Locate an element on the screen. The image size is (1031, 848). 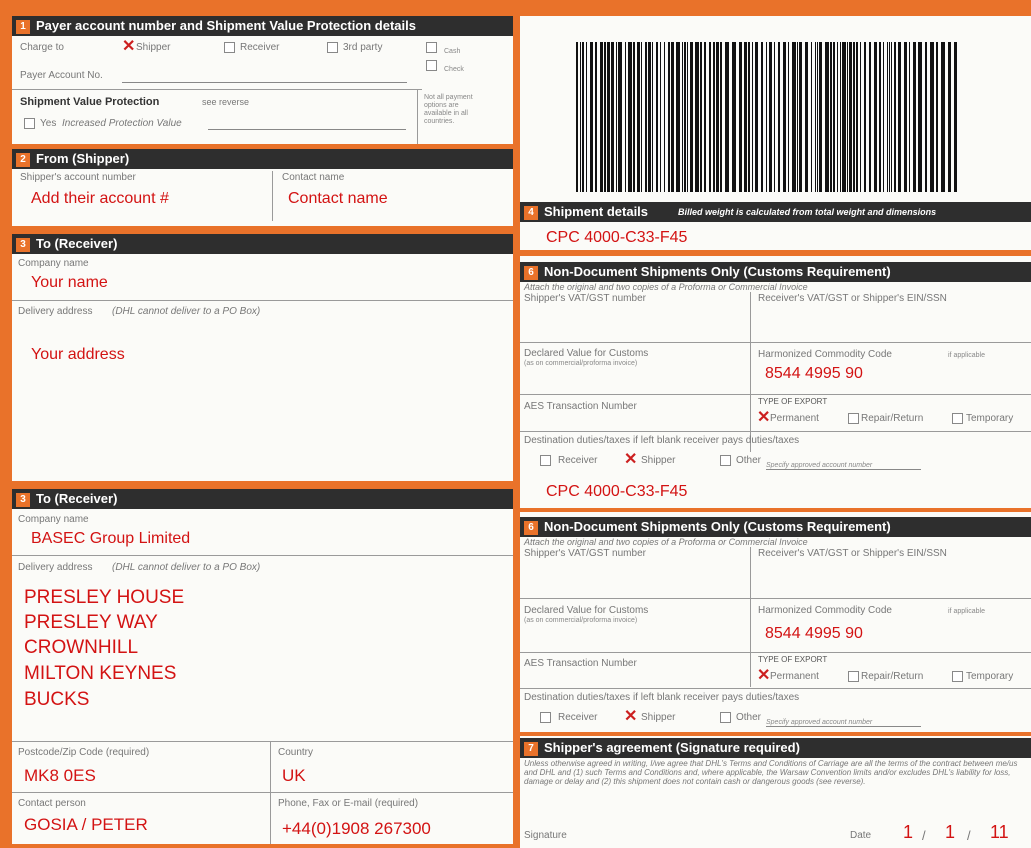
date-day-value: 1 is located at coordinates (908, 832).